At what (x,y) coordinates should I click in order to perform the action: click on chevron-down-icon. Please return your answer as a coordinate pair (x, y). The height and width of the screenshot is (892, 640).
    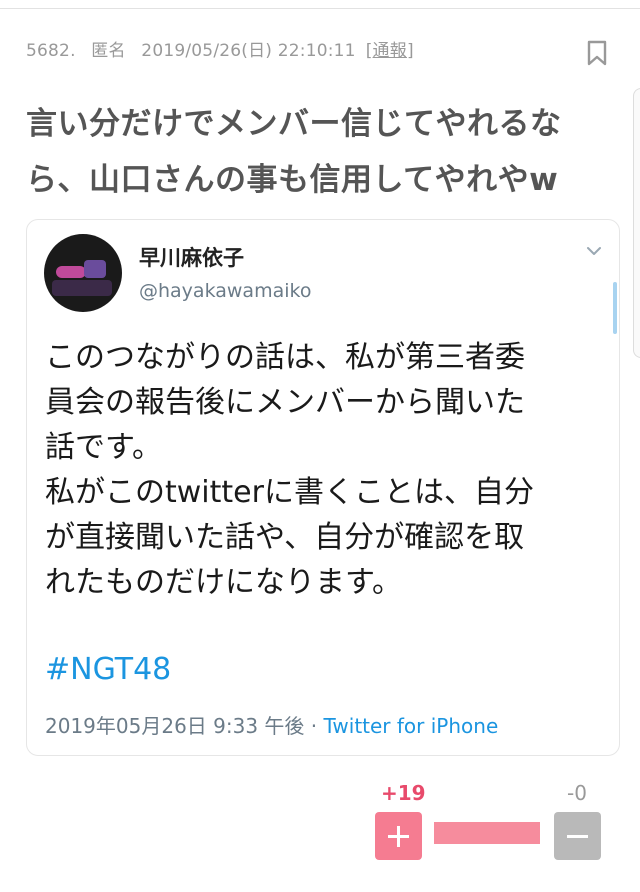
    Looking at the image, I should click on (594, 251).